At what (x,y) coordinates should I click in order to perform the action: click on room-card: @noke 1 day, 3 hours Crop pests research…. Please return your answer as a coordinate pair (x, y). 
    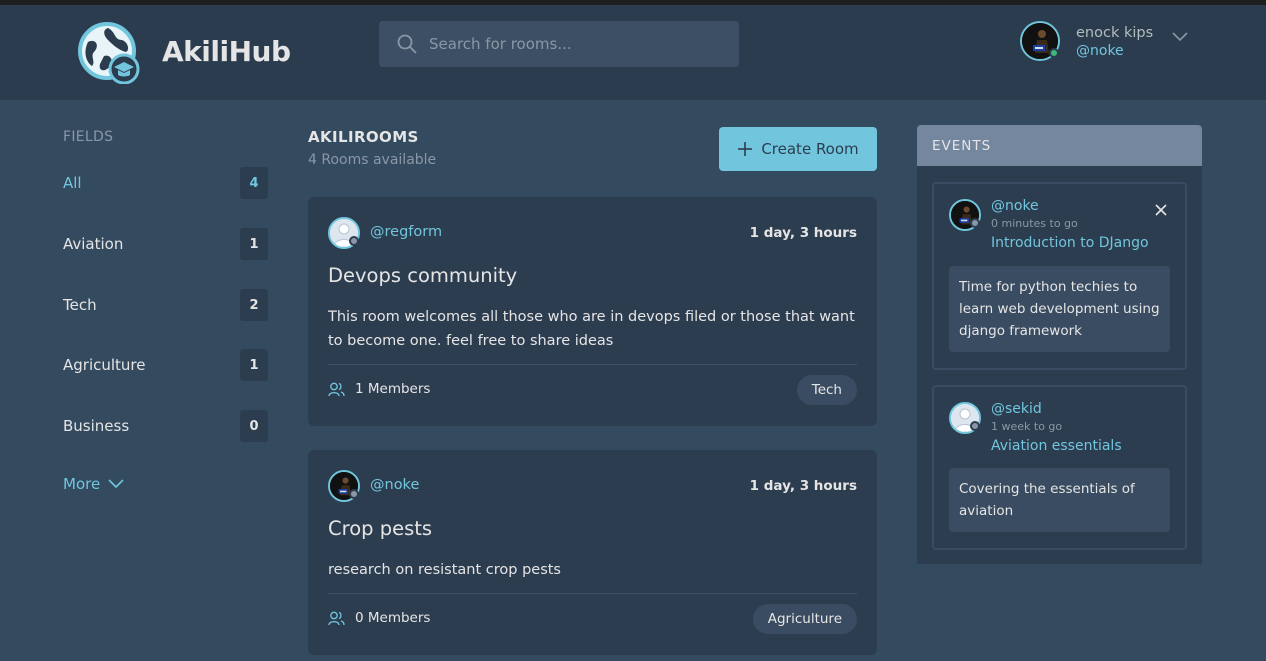
    Looking at the image, I should click on (592, 552).